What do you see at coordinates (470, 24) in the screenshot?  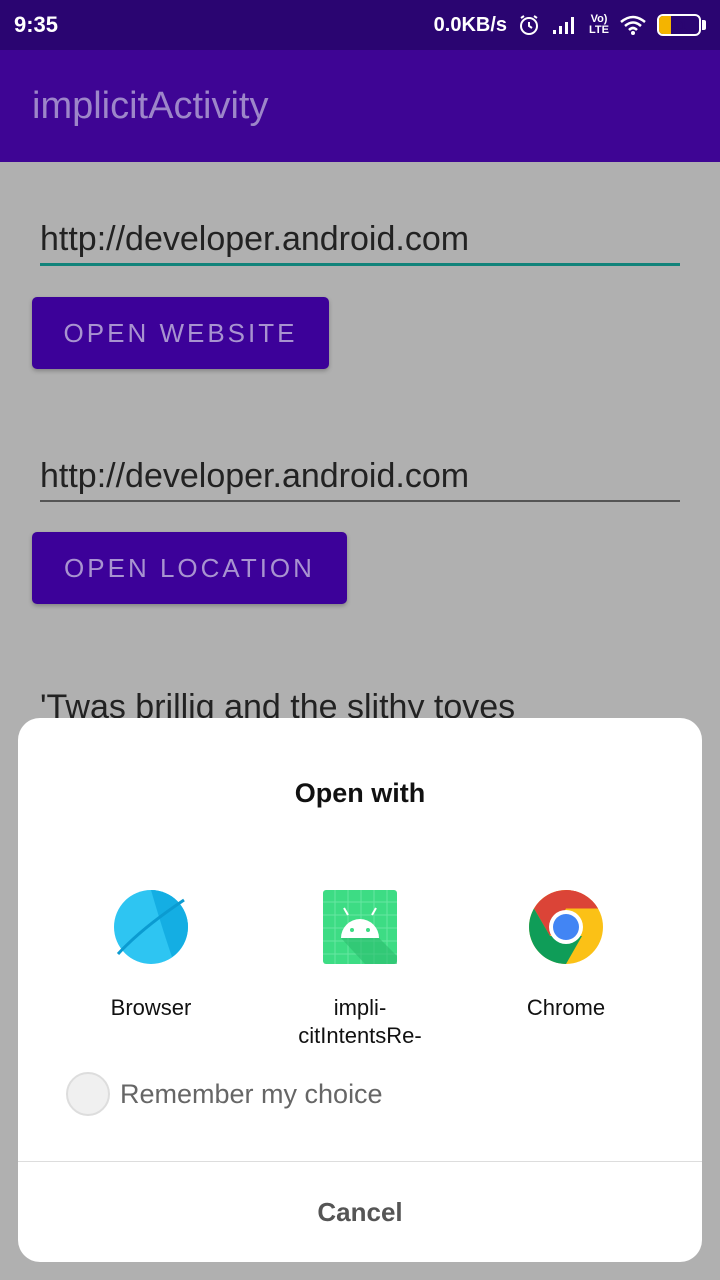 I see `net-speed: 0.0KB/s` at bounding box center [470, 24].